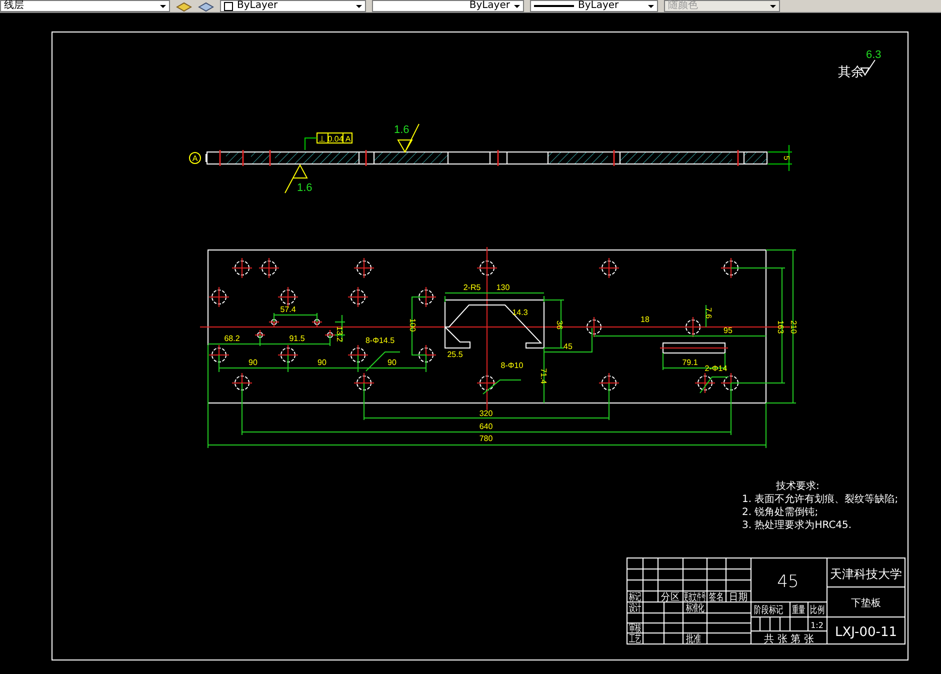 The width and height of the screenshot is (941, 674). What do you see at coordinates (789, 639) in the screenshot?
I see `sheet-count-label: 共 张 第 张` at bounding box center [789, 639].